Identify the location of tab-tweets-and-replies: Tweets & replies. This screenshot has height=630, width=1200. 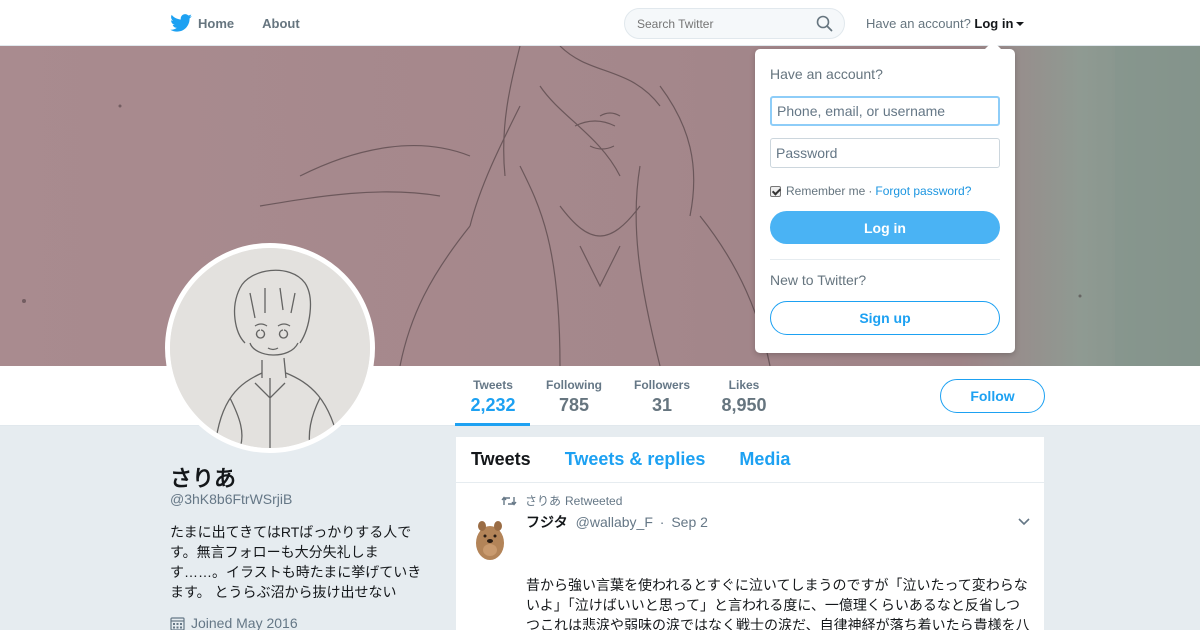
(635, 459).